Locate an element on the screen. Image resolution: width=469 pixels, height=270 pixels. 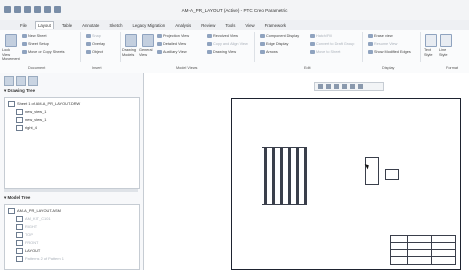
tab-file: File is located at coordinates (23, 25).